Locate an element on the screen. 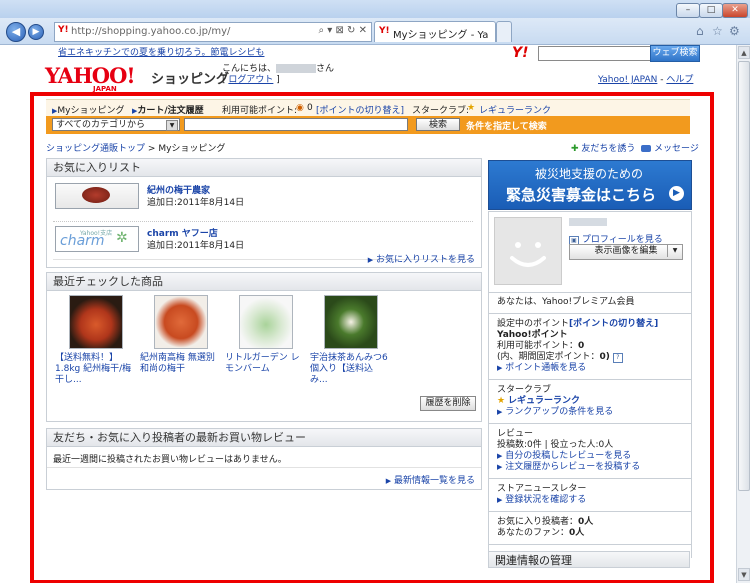 This screenshot has width=750, height=583. invite-area: ✚ 友だちを誘う メッセージ is located at coordinates (635, 147).